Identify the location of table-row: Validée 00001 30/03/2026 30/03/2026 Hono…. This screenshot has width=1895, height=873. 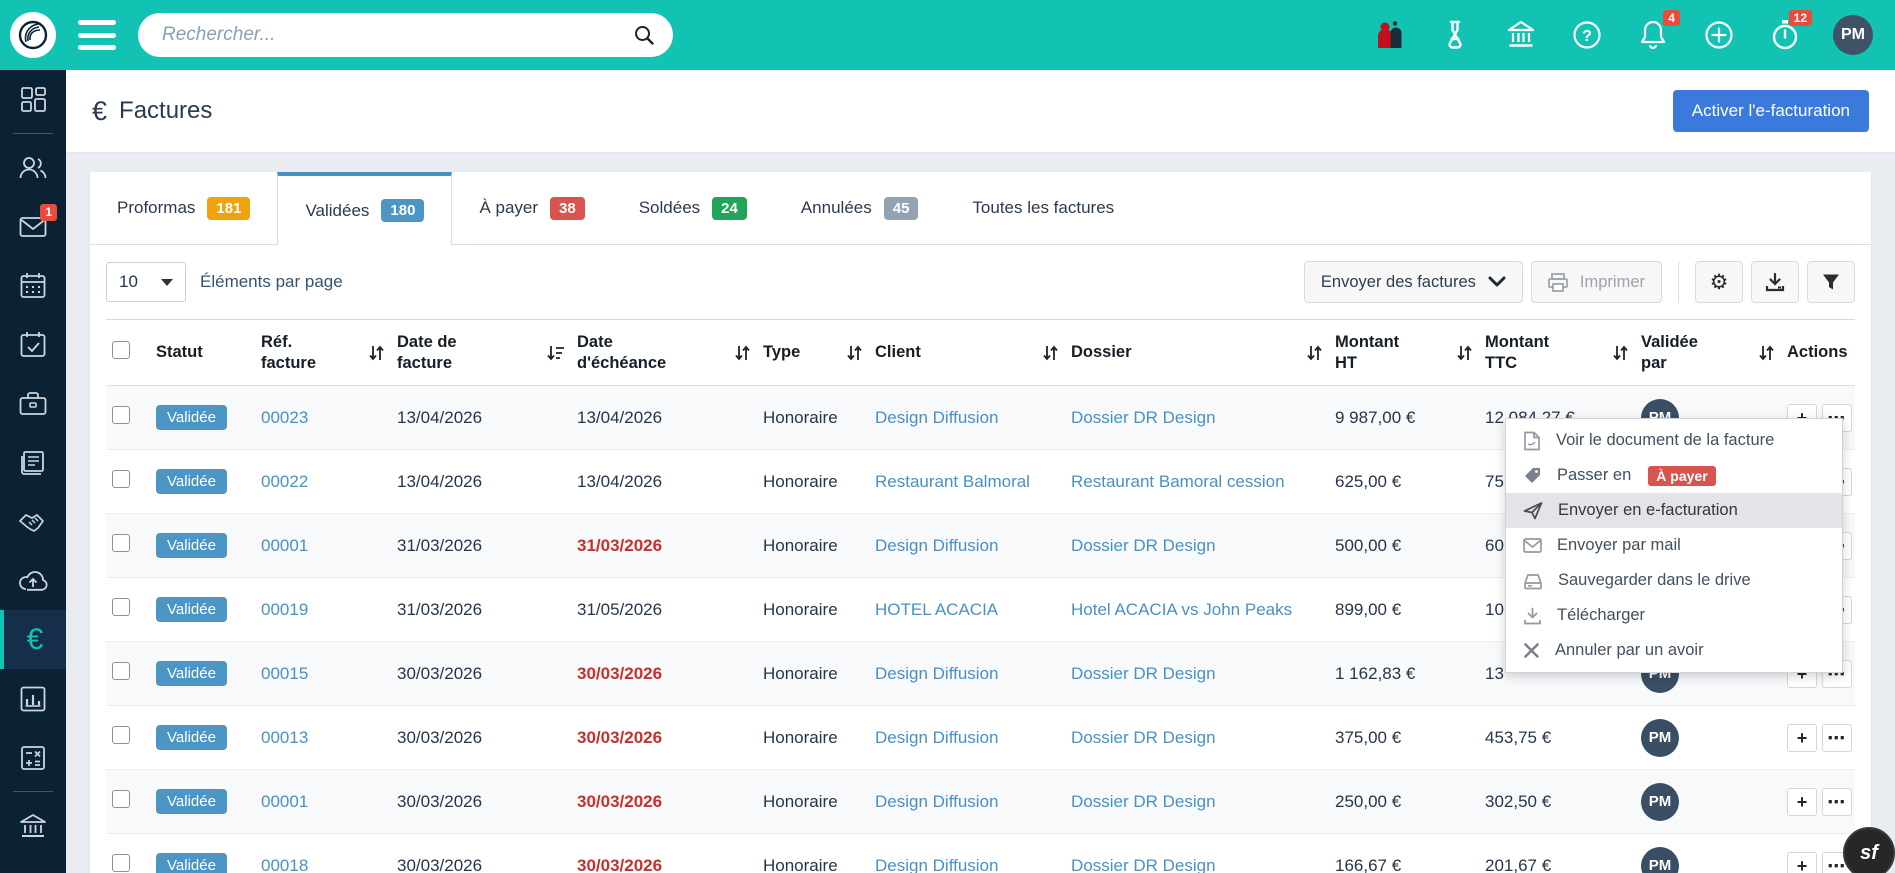
(980, 801).